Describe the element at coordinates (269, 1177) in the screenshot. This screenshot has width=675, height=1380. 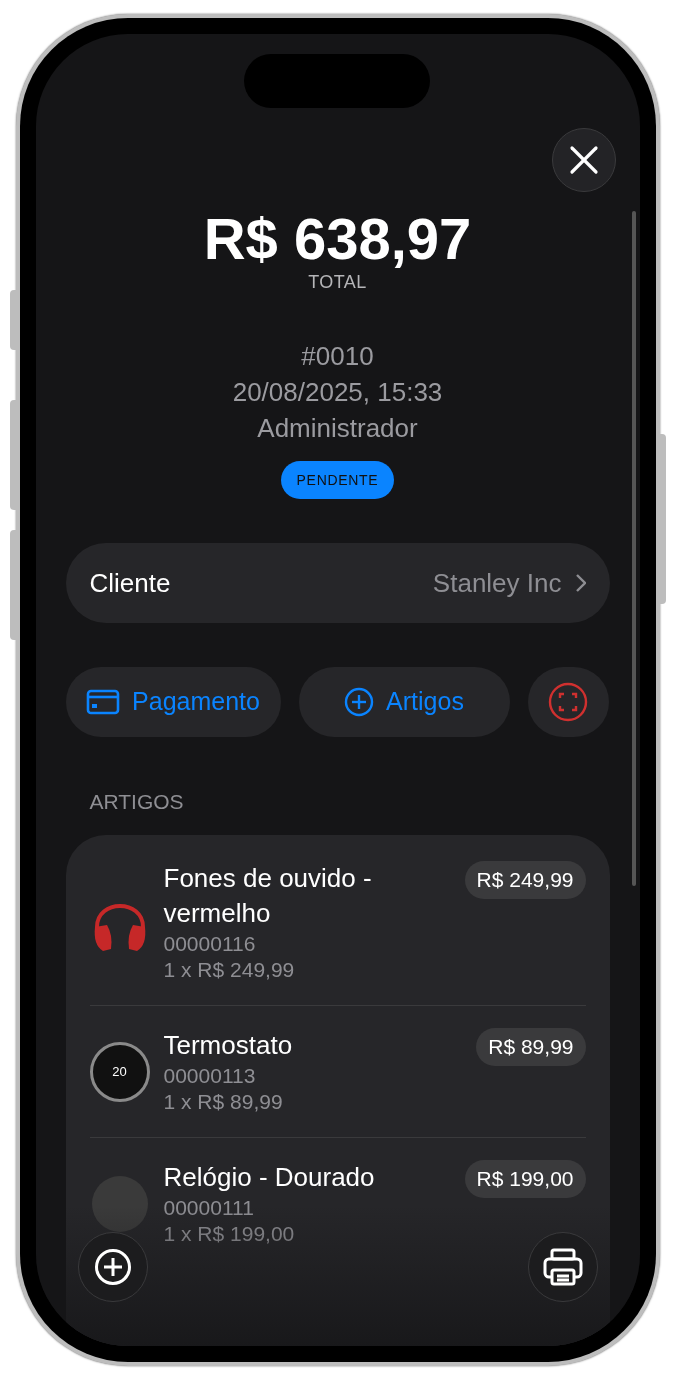
I see `item-name: Relógio - Dourado` at that location.